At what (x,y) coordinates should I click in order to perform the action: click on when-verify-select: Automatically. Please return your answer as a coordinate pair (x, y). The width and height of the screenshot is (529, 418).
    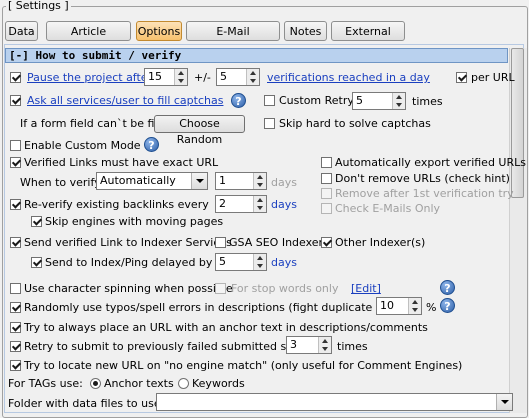
    Looking at the image, I should click on (152, 181).